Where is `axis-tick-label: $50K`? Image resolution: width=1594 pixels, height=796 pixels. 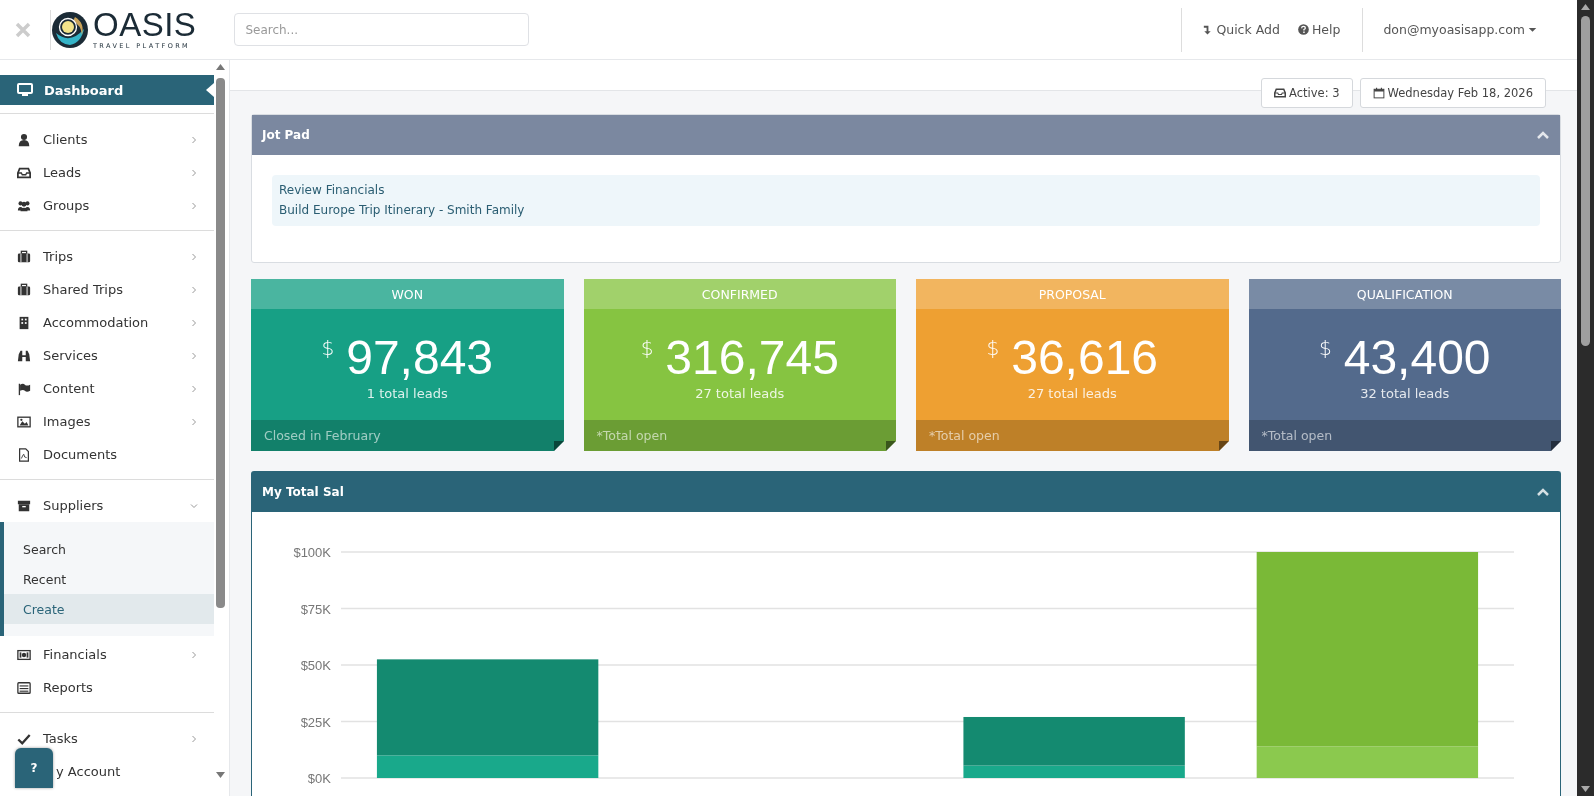 axis-tick-label: $50K is located at coordinates (315, 665).